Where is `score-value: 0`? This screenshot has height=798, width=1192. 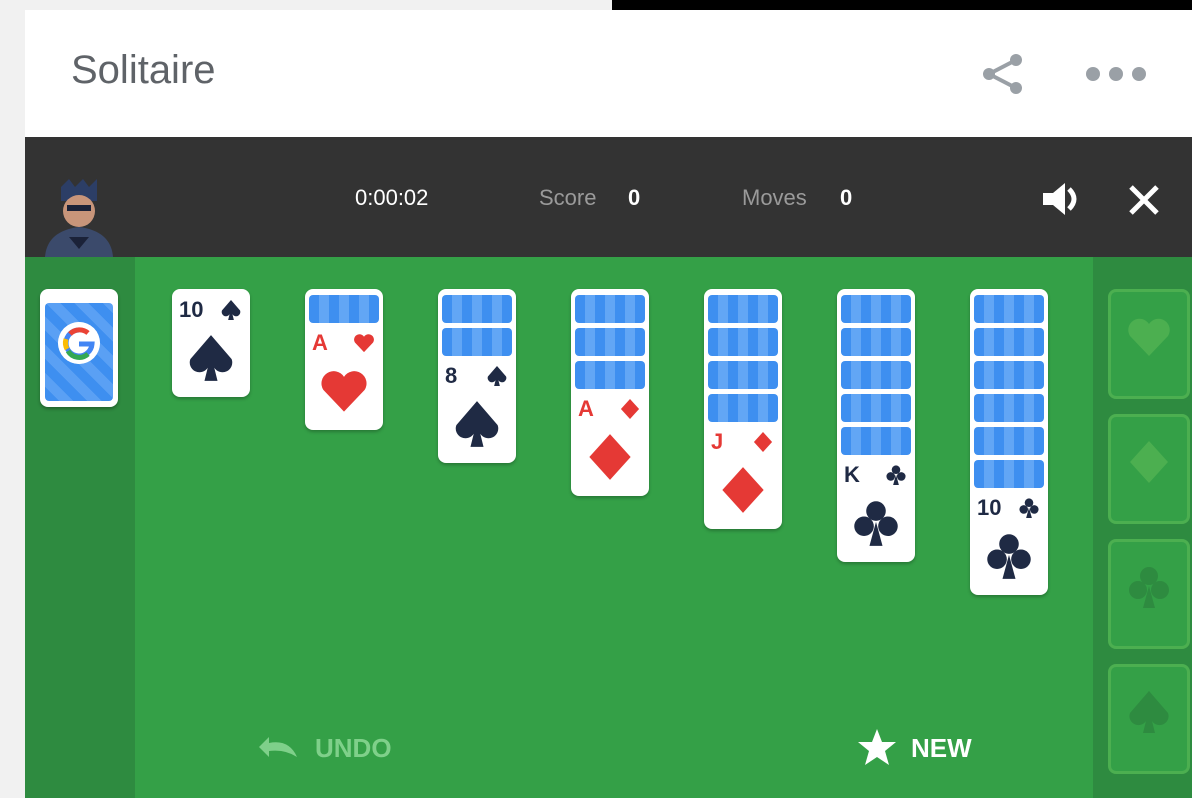
score-value: 0 is located at coordinates (634, 197).